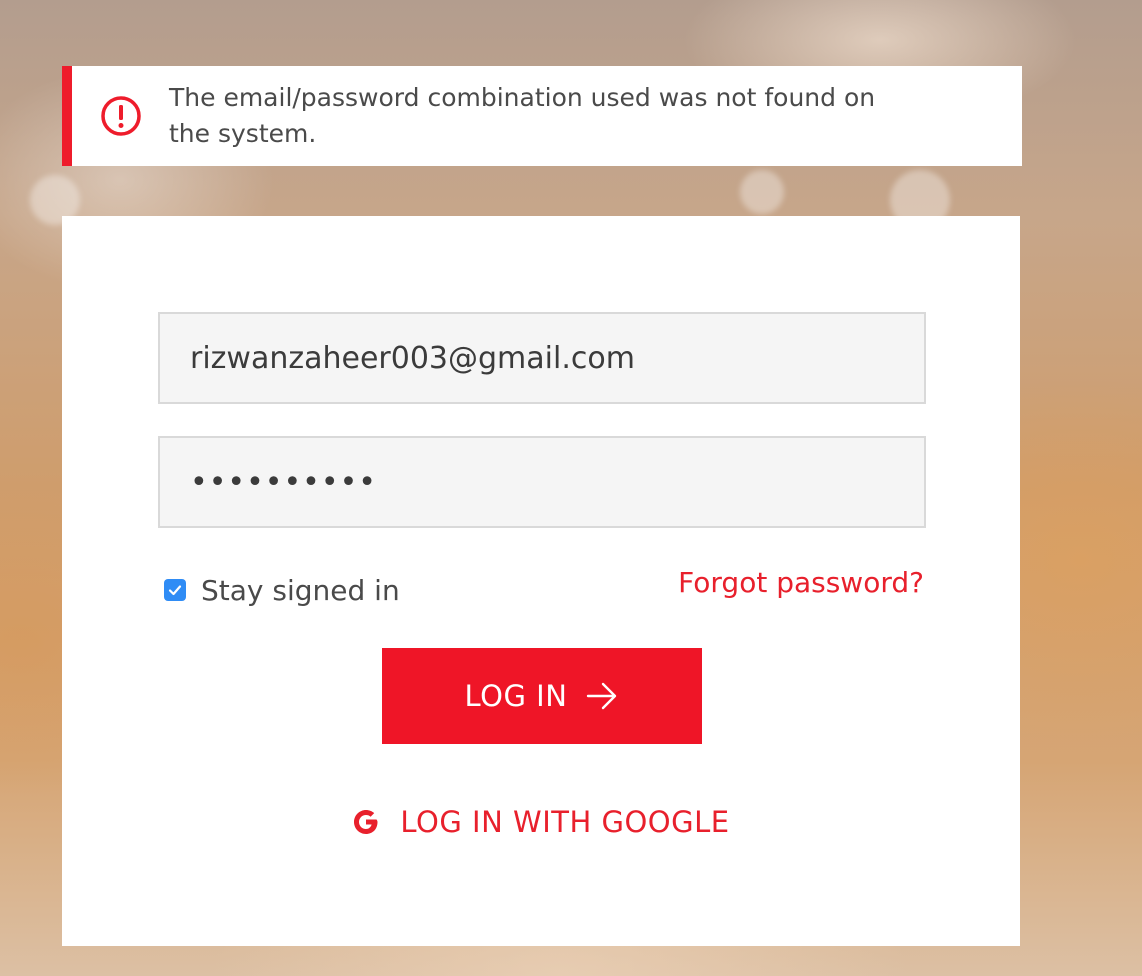 This screenshot has width=1142, height=976. I want to click on exclamation-circle-icon, so click(121, 116).